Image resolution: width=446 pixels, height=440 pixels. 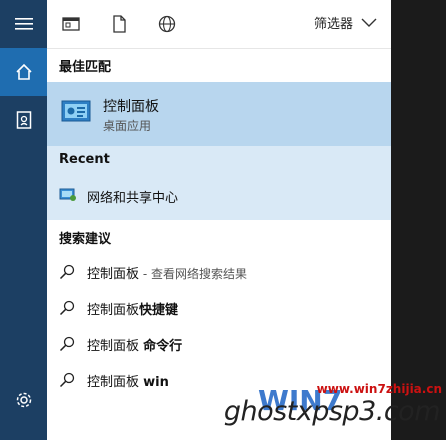 What do you see at coordinates (67, 194) in the screenshot?
I see `network-center-icon` at bounding box center [67, 194].